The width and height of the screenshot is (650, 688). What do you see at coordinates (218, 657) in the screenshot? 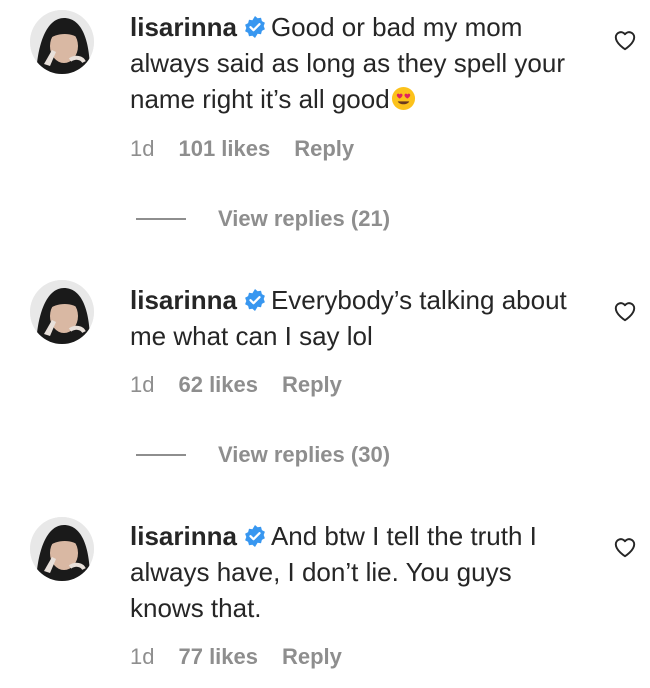
I see `likes-count: 77 likes` at bounding box center [218, 657].